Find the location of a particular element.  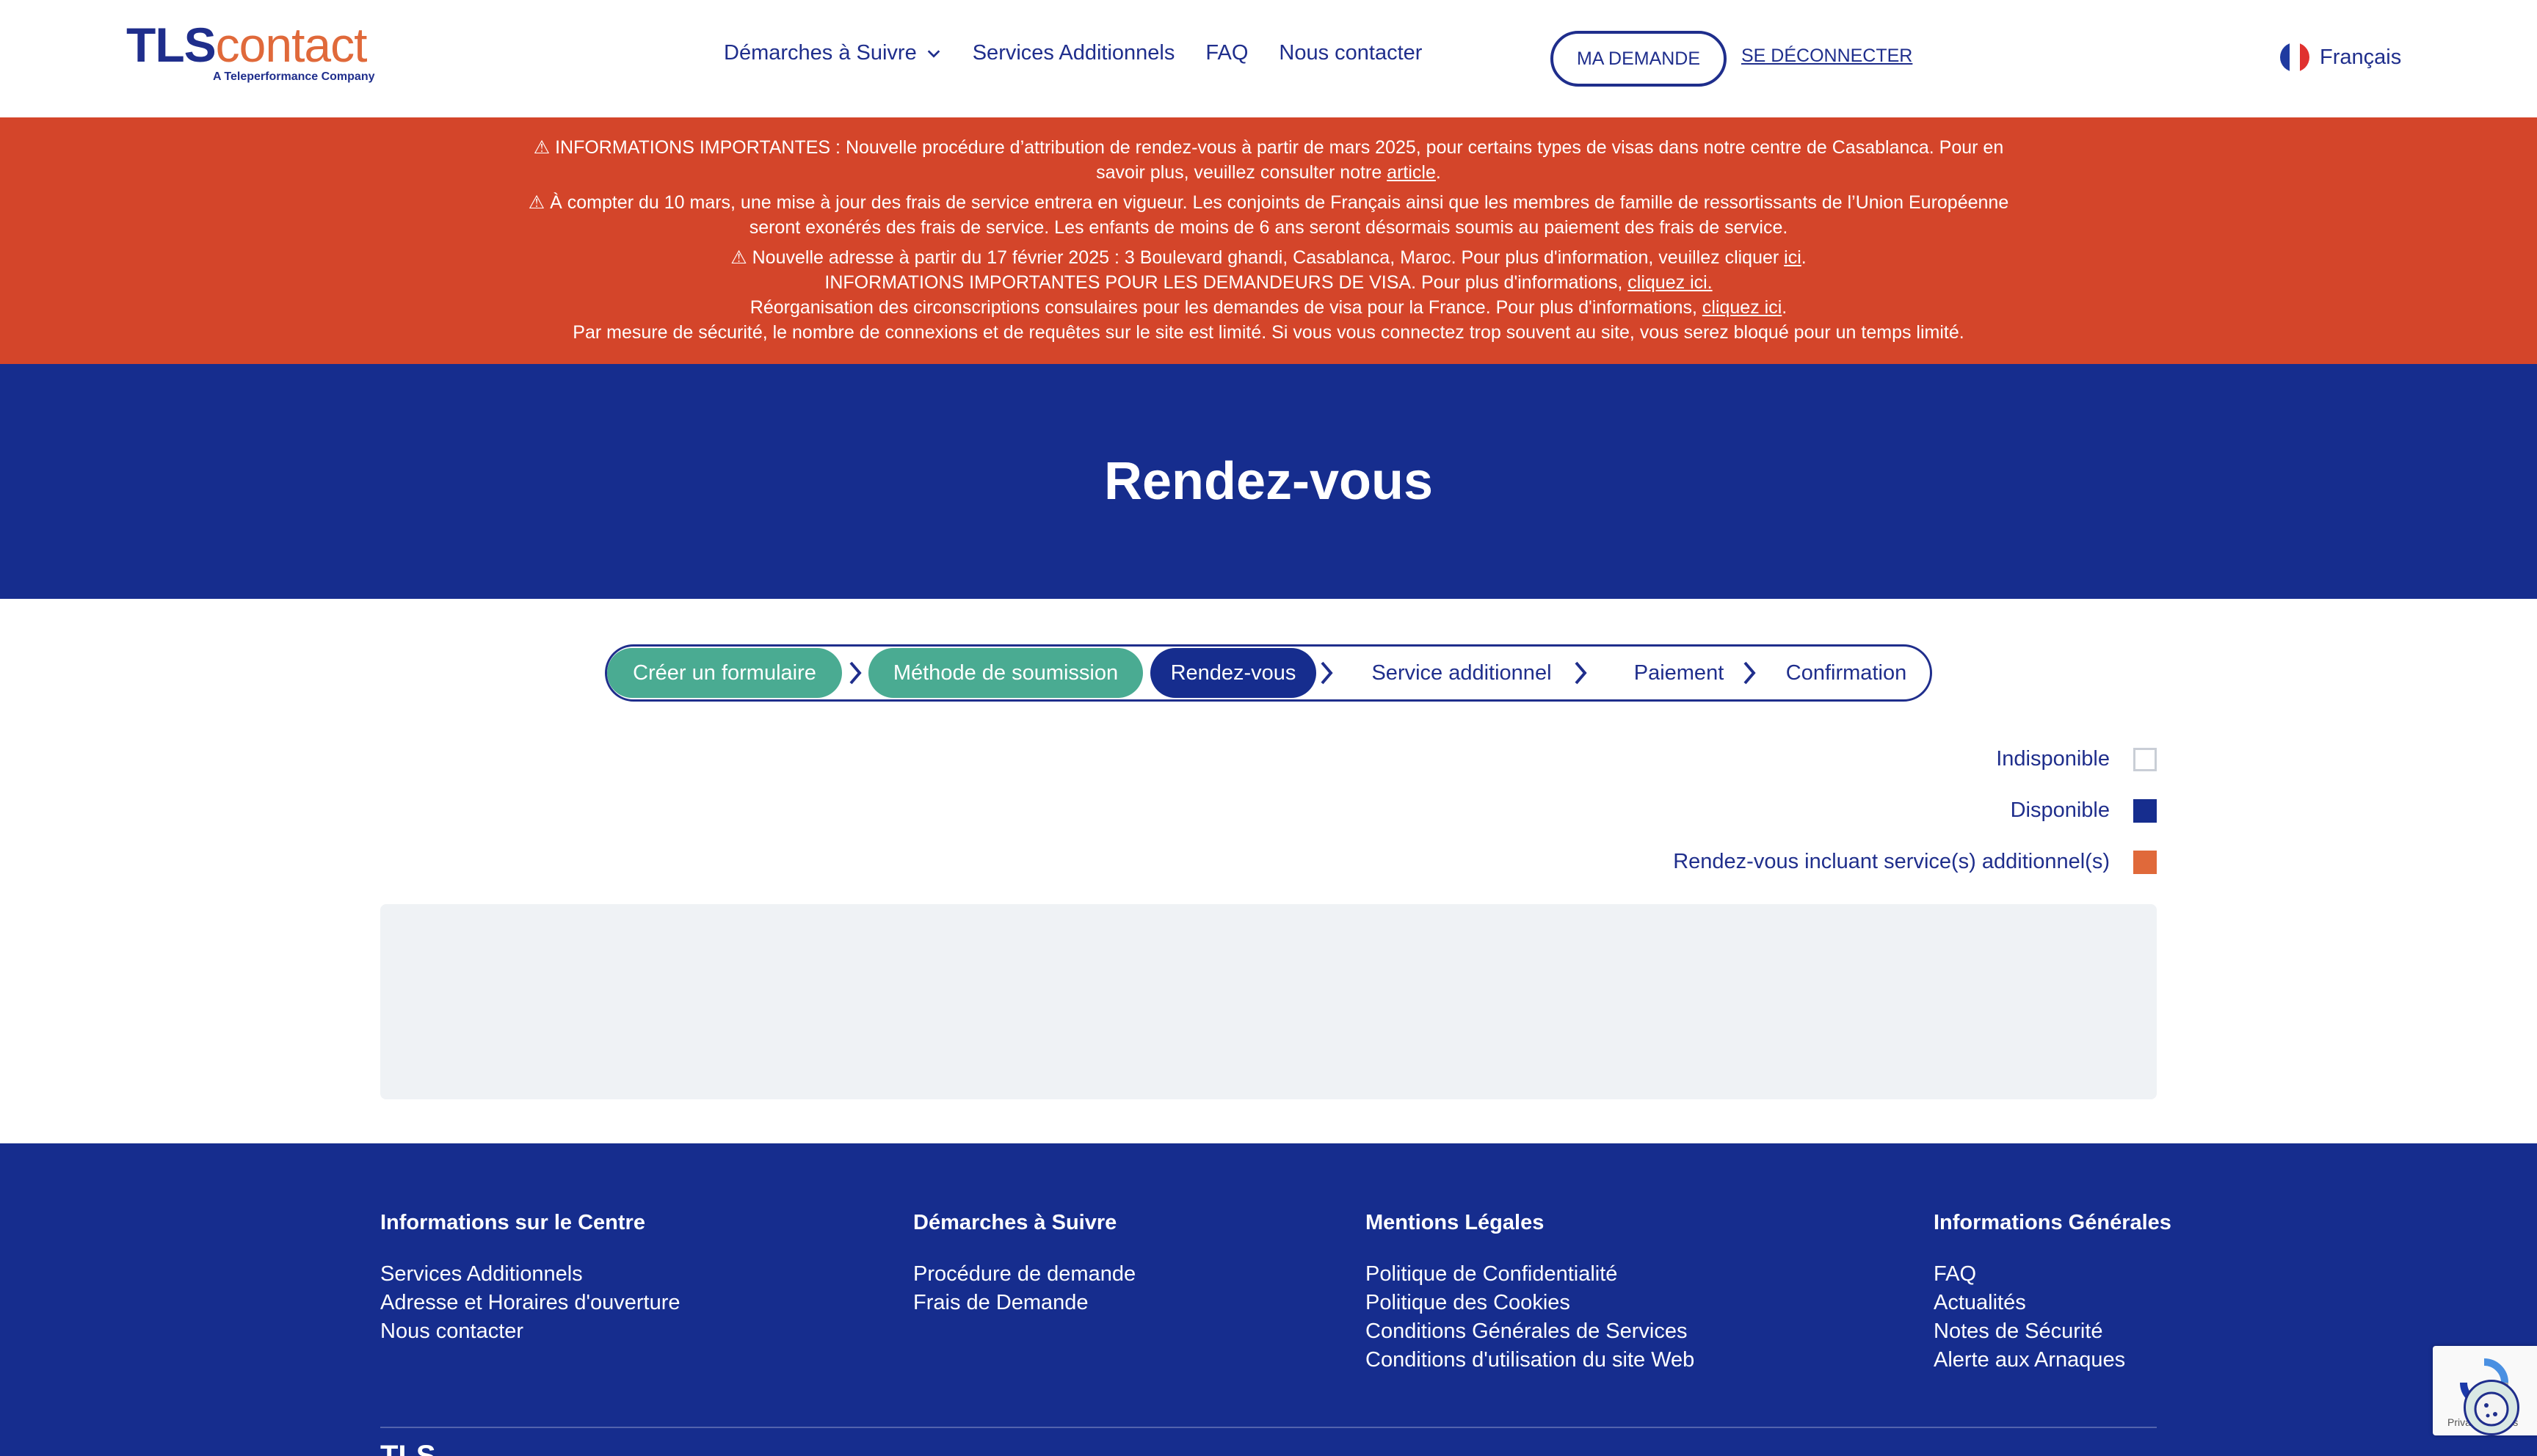

page-title: Rendez-vous is located at coordinates (1268, 481).